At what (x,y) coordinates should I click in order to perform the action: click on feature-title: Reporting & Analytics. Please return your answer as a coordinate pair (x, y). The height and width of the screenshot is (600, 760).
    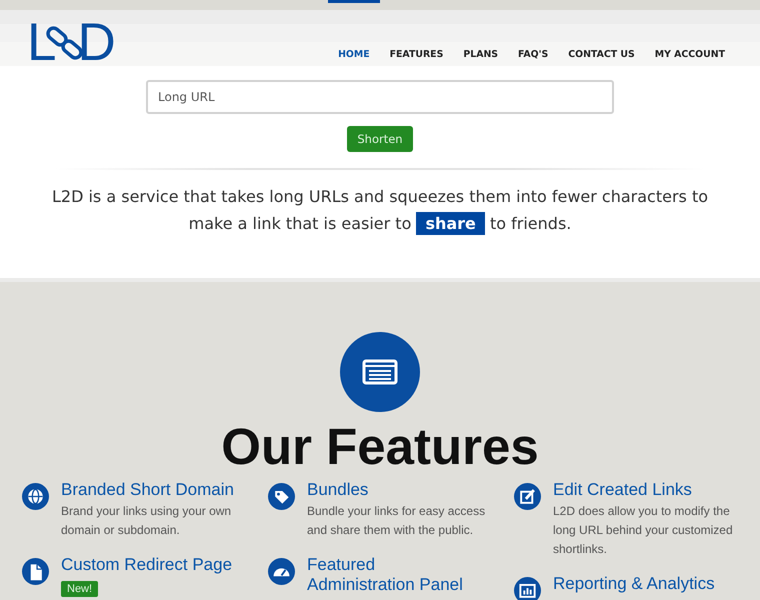
    Looking at the image, I should click on (634, 584).